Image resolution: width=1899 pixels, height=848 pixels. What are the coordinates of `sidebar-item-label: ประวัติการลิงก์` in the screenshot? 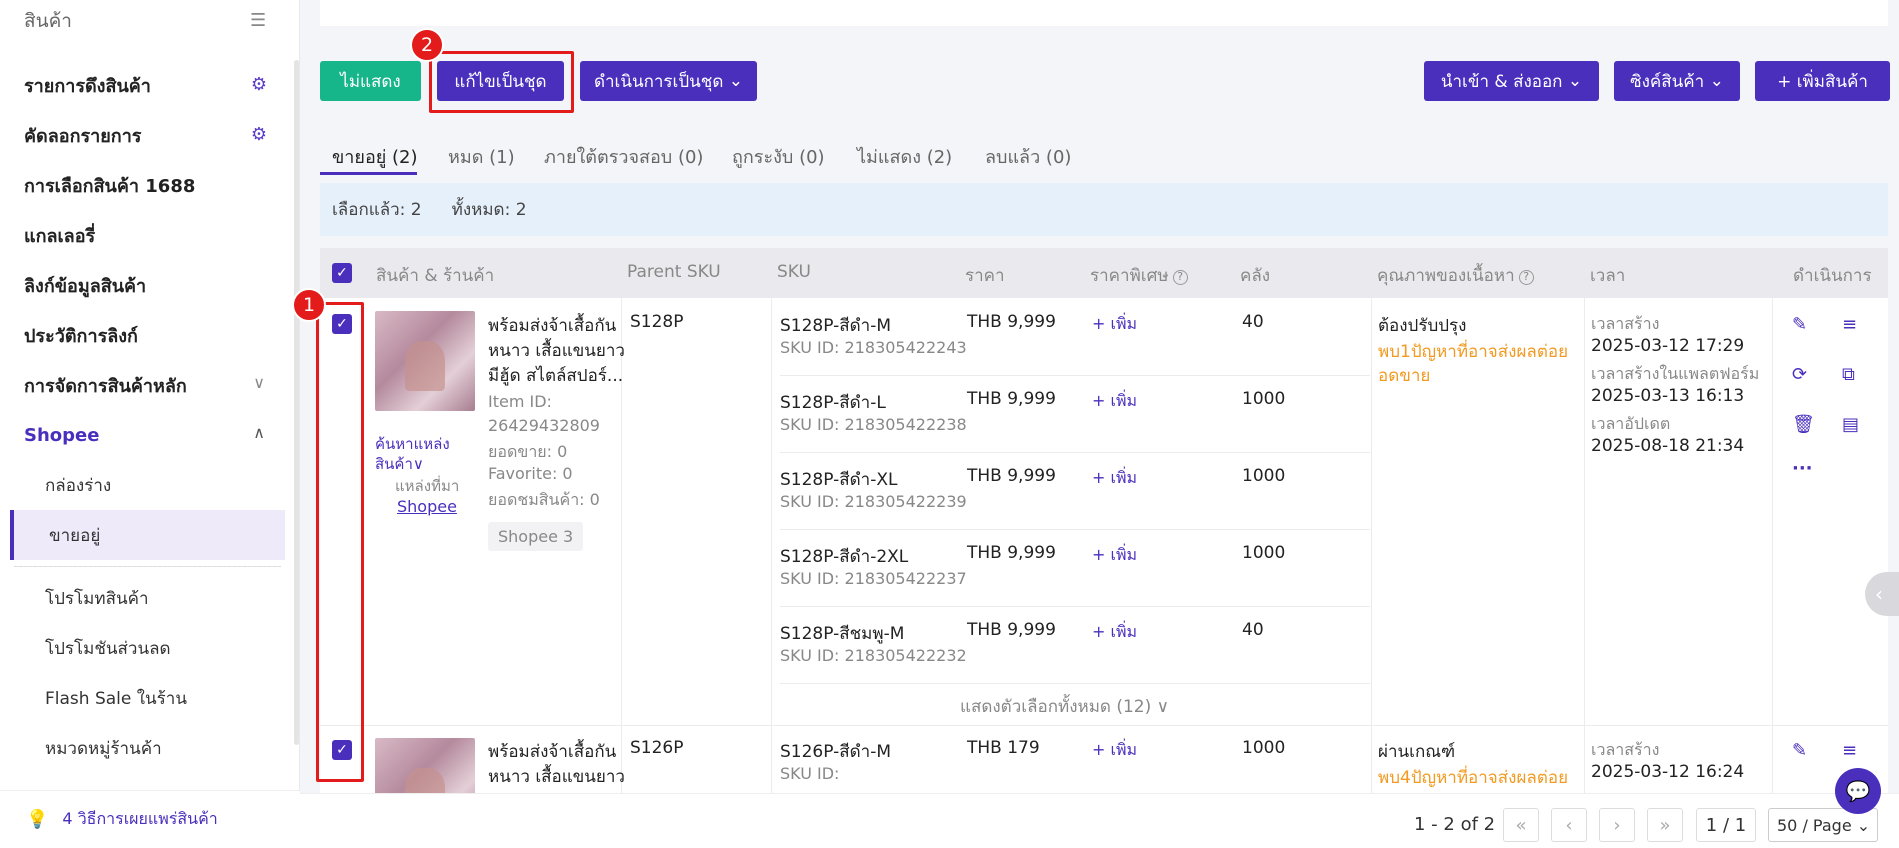 It's located at (81, 336).